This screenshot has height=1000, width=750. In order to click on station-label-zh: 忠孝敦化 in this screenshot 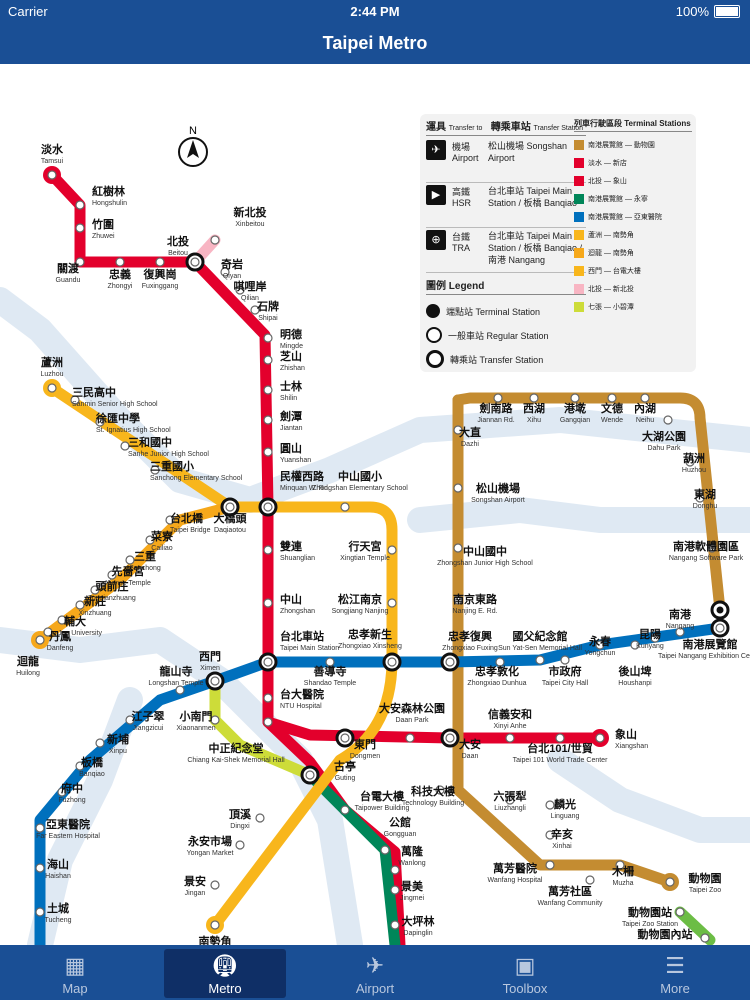, I will do `click(497, 671)`.